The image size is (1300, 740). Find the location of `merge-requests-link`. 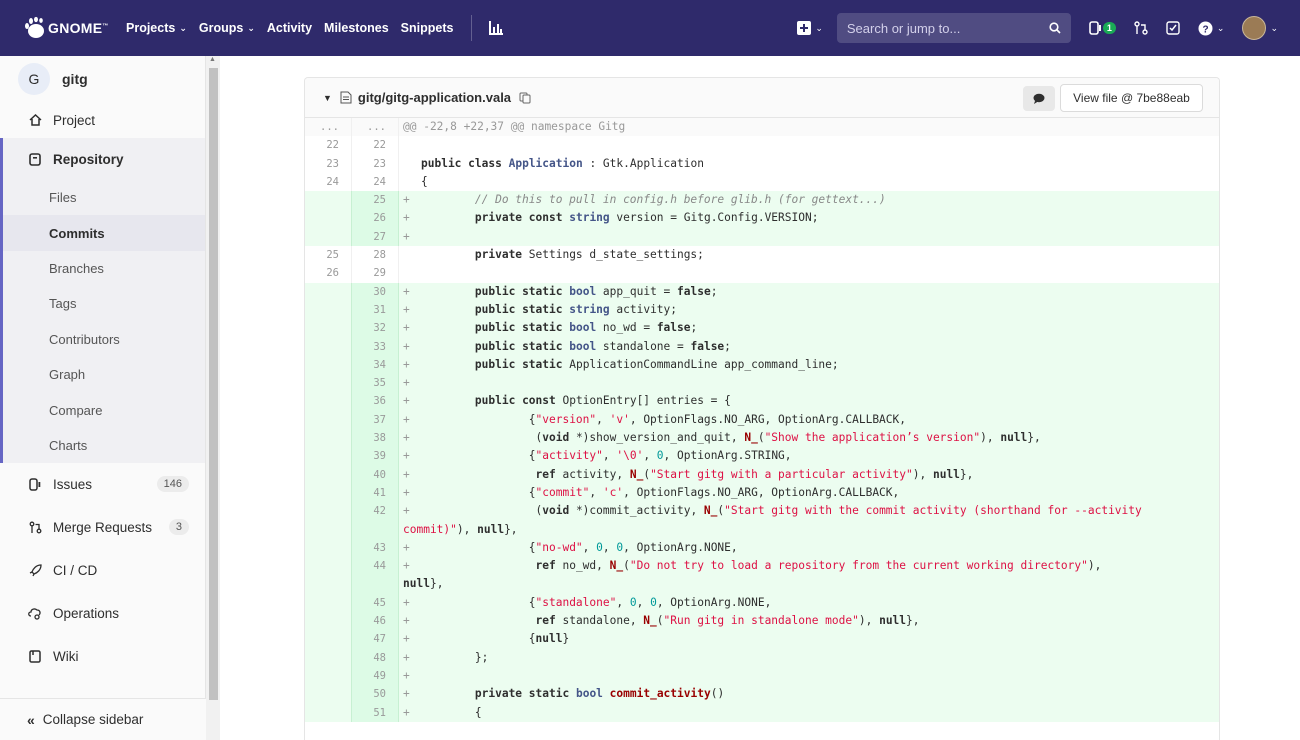

merge-requests-link is located at coordinates (1141, 28).